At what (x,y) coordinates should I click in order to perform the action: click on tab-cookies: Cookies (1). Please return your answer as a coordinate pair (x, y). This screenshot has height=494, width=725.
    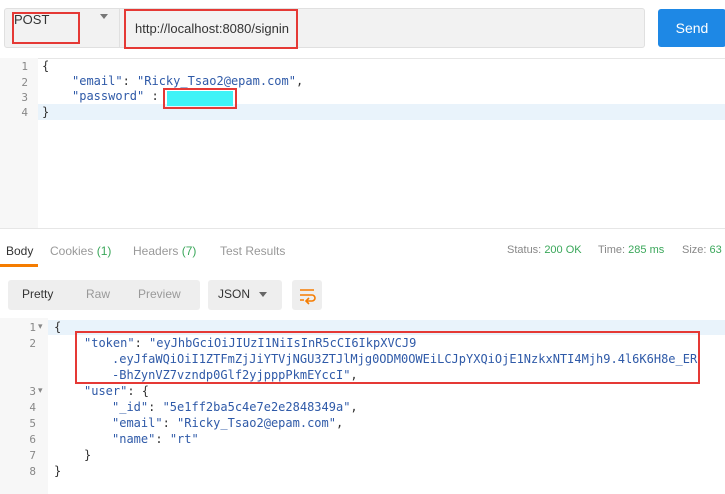
    Looking at the image, I should click on (80, 251).